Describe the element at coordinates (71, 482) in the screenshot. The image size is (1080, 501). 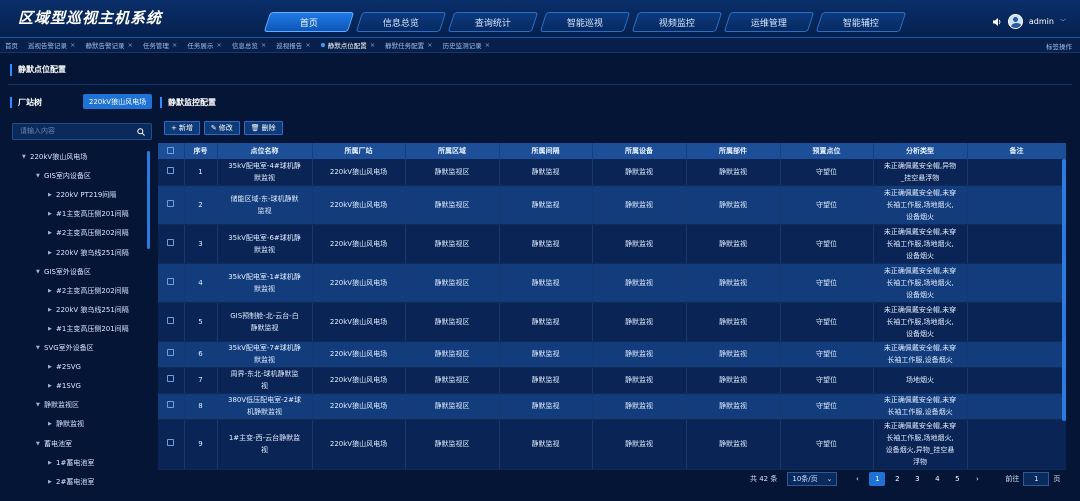
I see `tree-node: ▶ 2#蓄电池室` at that location.